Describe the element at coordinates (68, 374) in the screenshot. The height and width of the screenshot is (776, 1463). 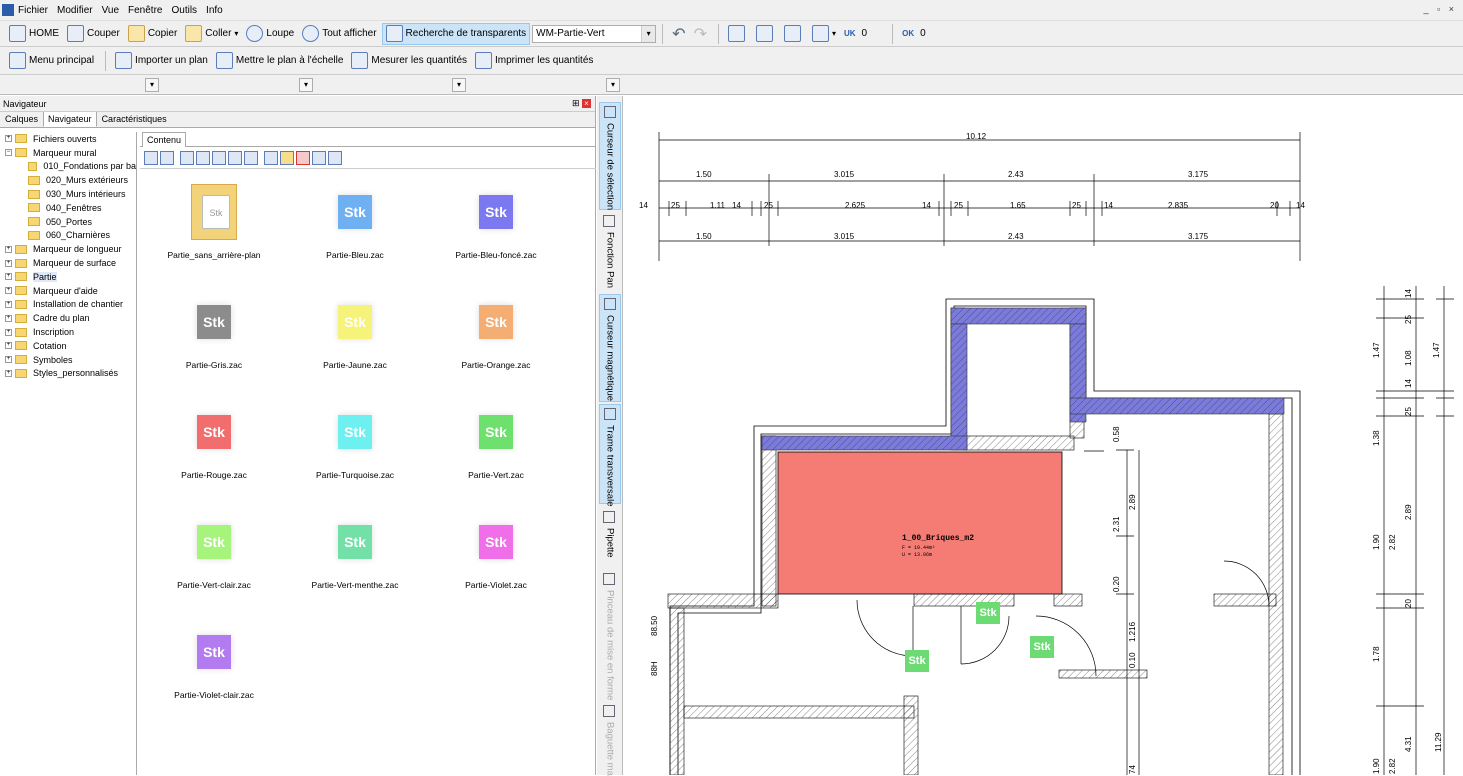
I see `tree-item: + Styles_personnalisés` at that location.